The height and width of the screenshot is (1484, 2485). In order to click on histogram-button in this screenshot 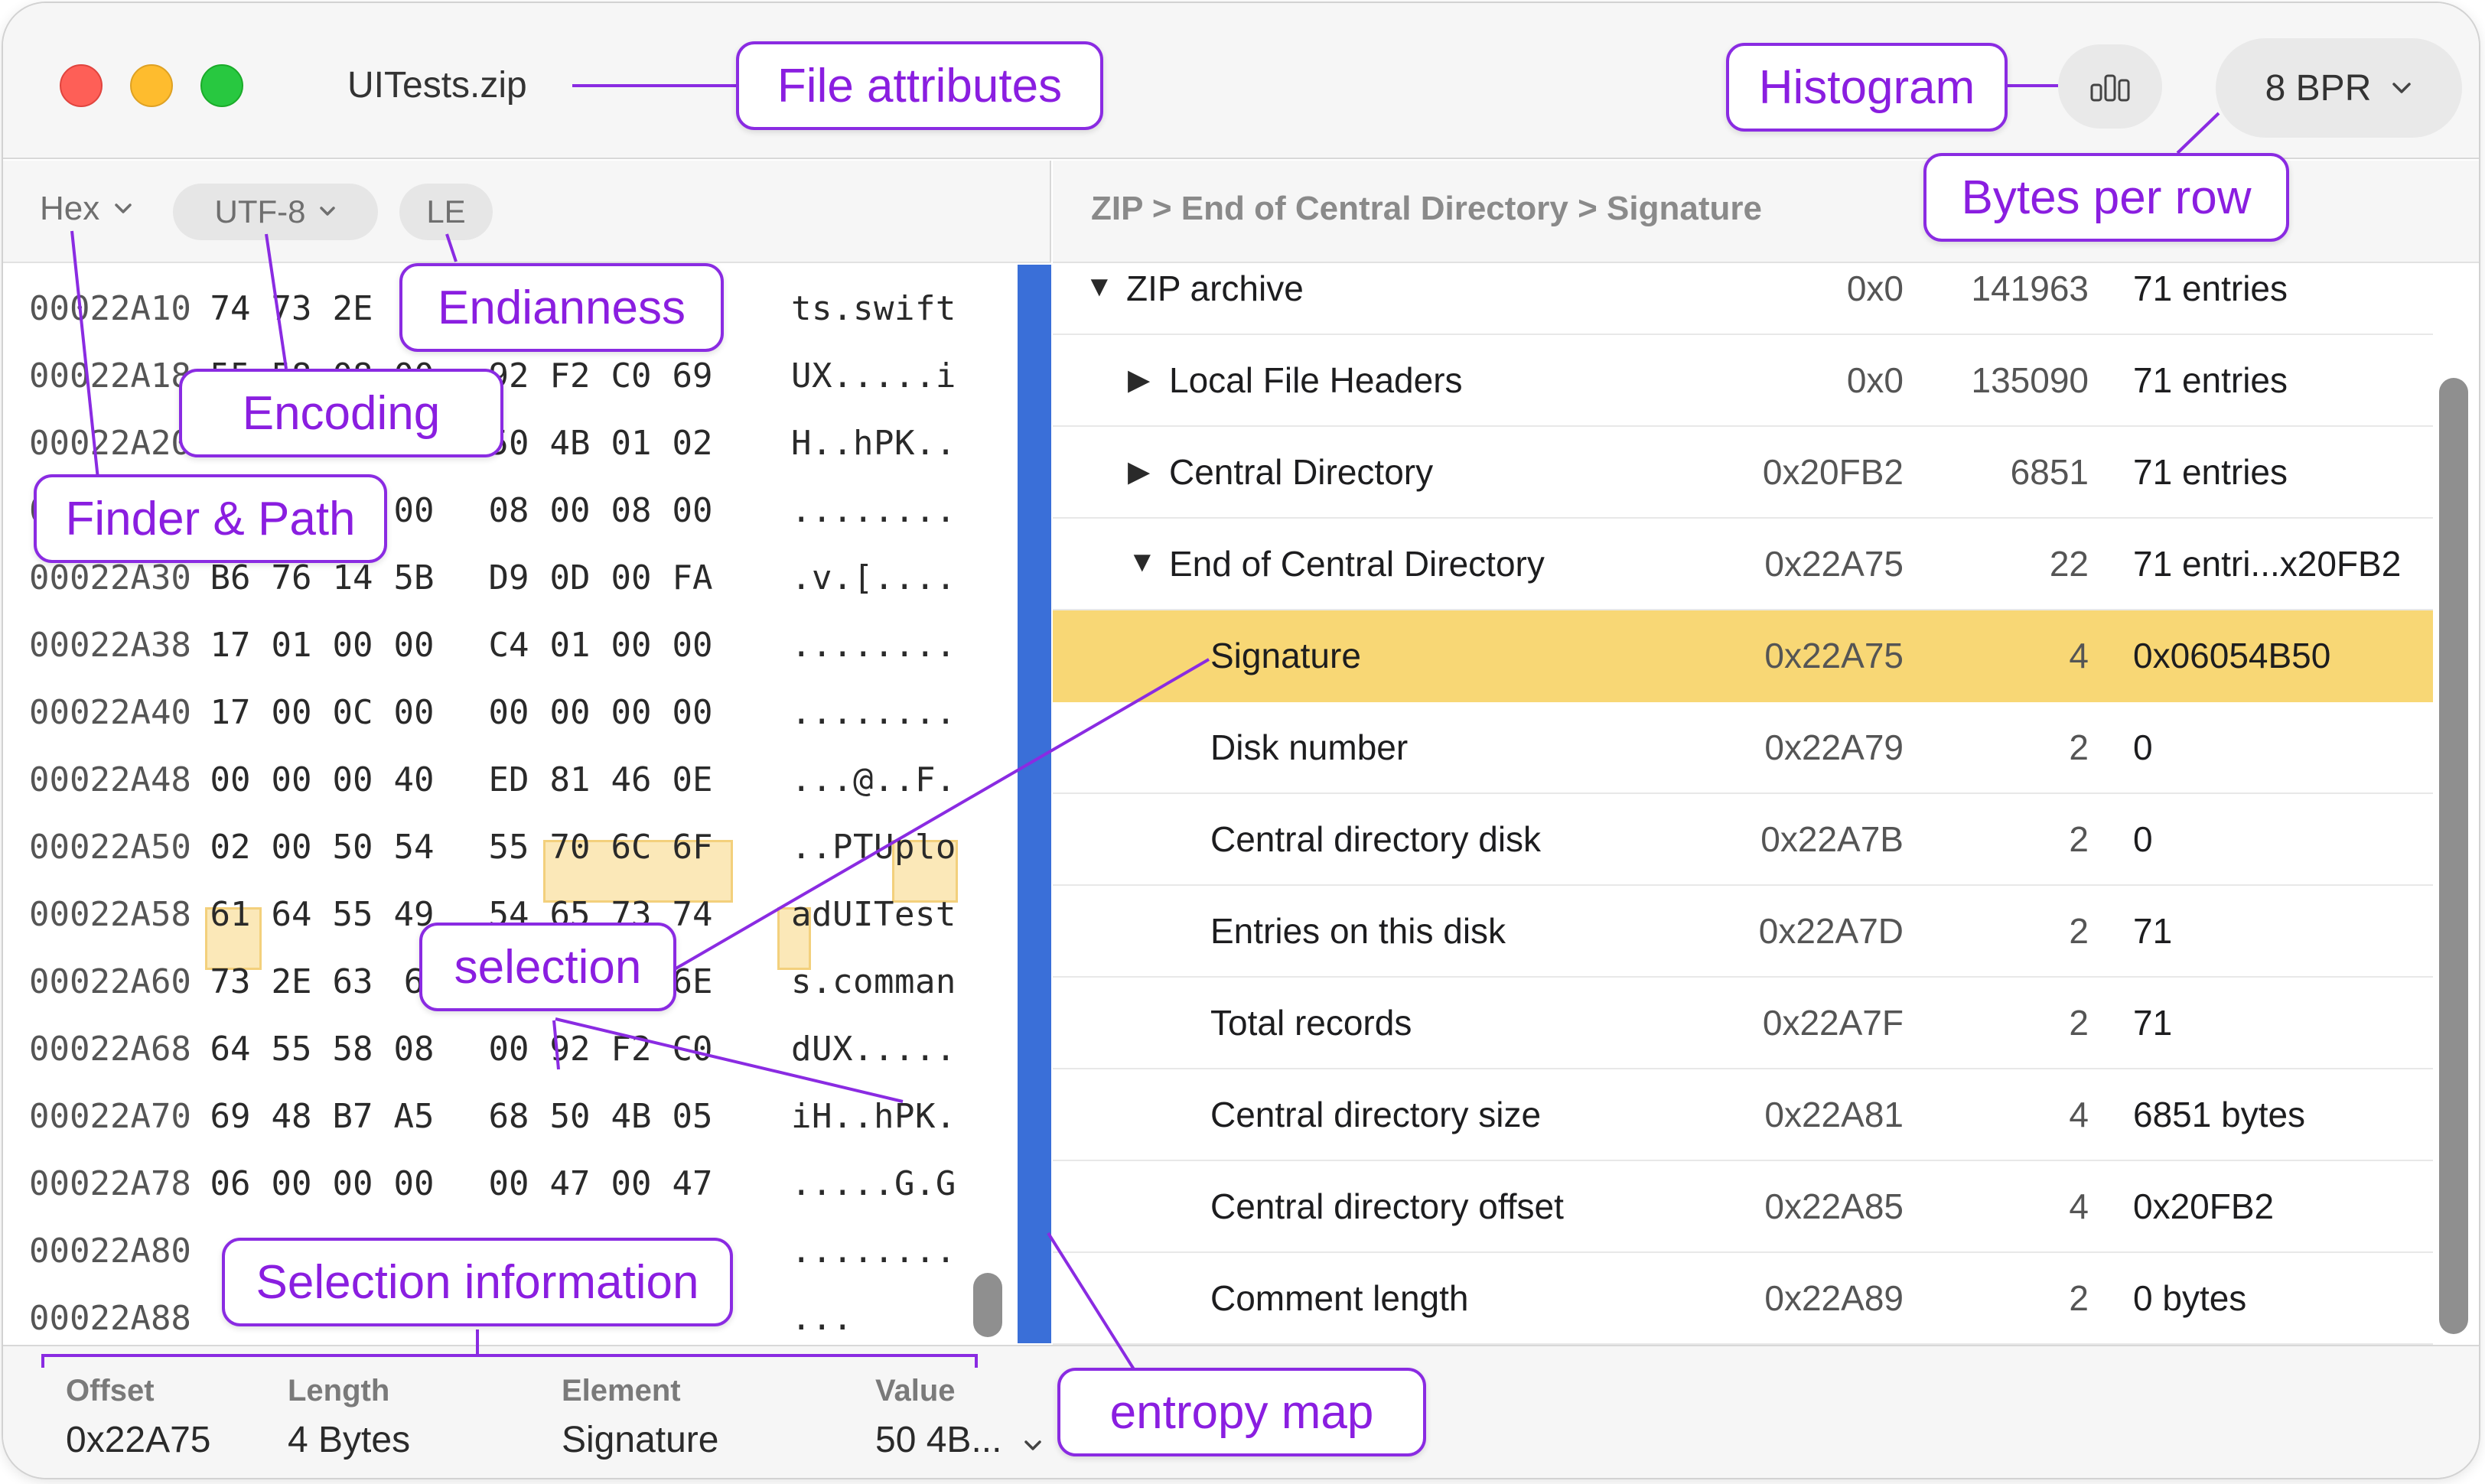, I will do `click(2110, 86)`.